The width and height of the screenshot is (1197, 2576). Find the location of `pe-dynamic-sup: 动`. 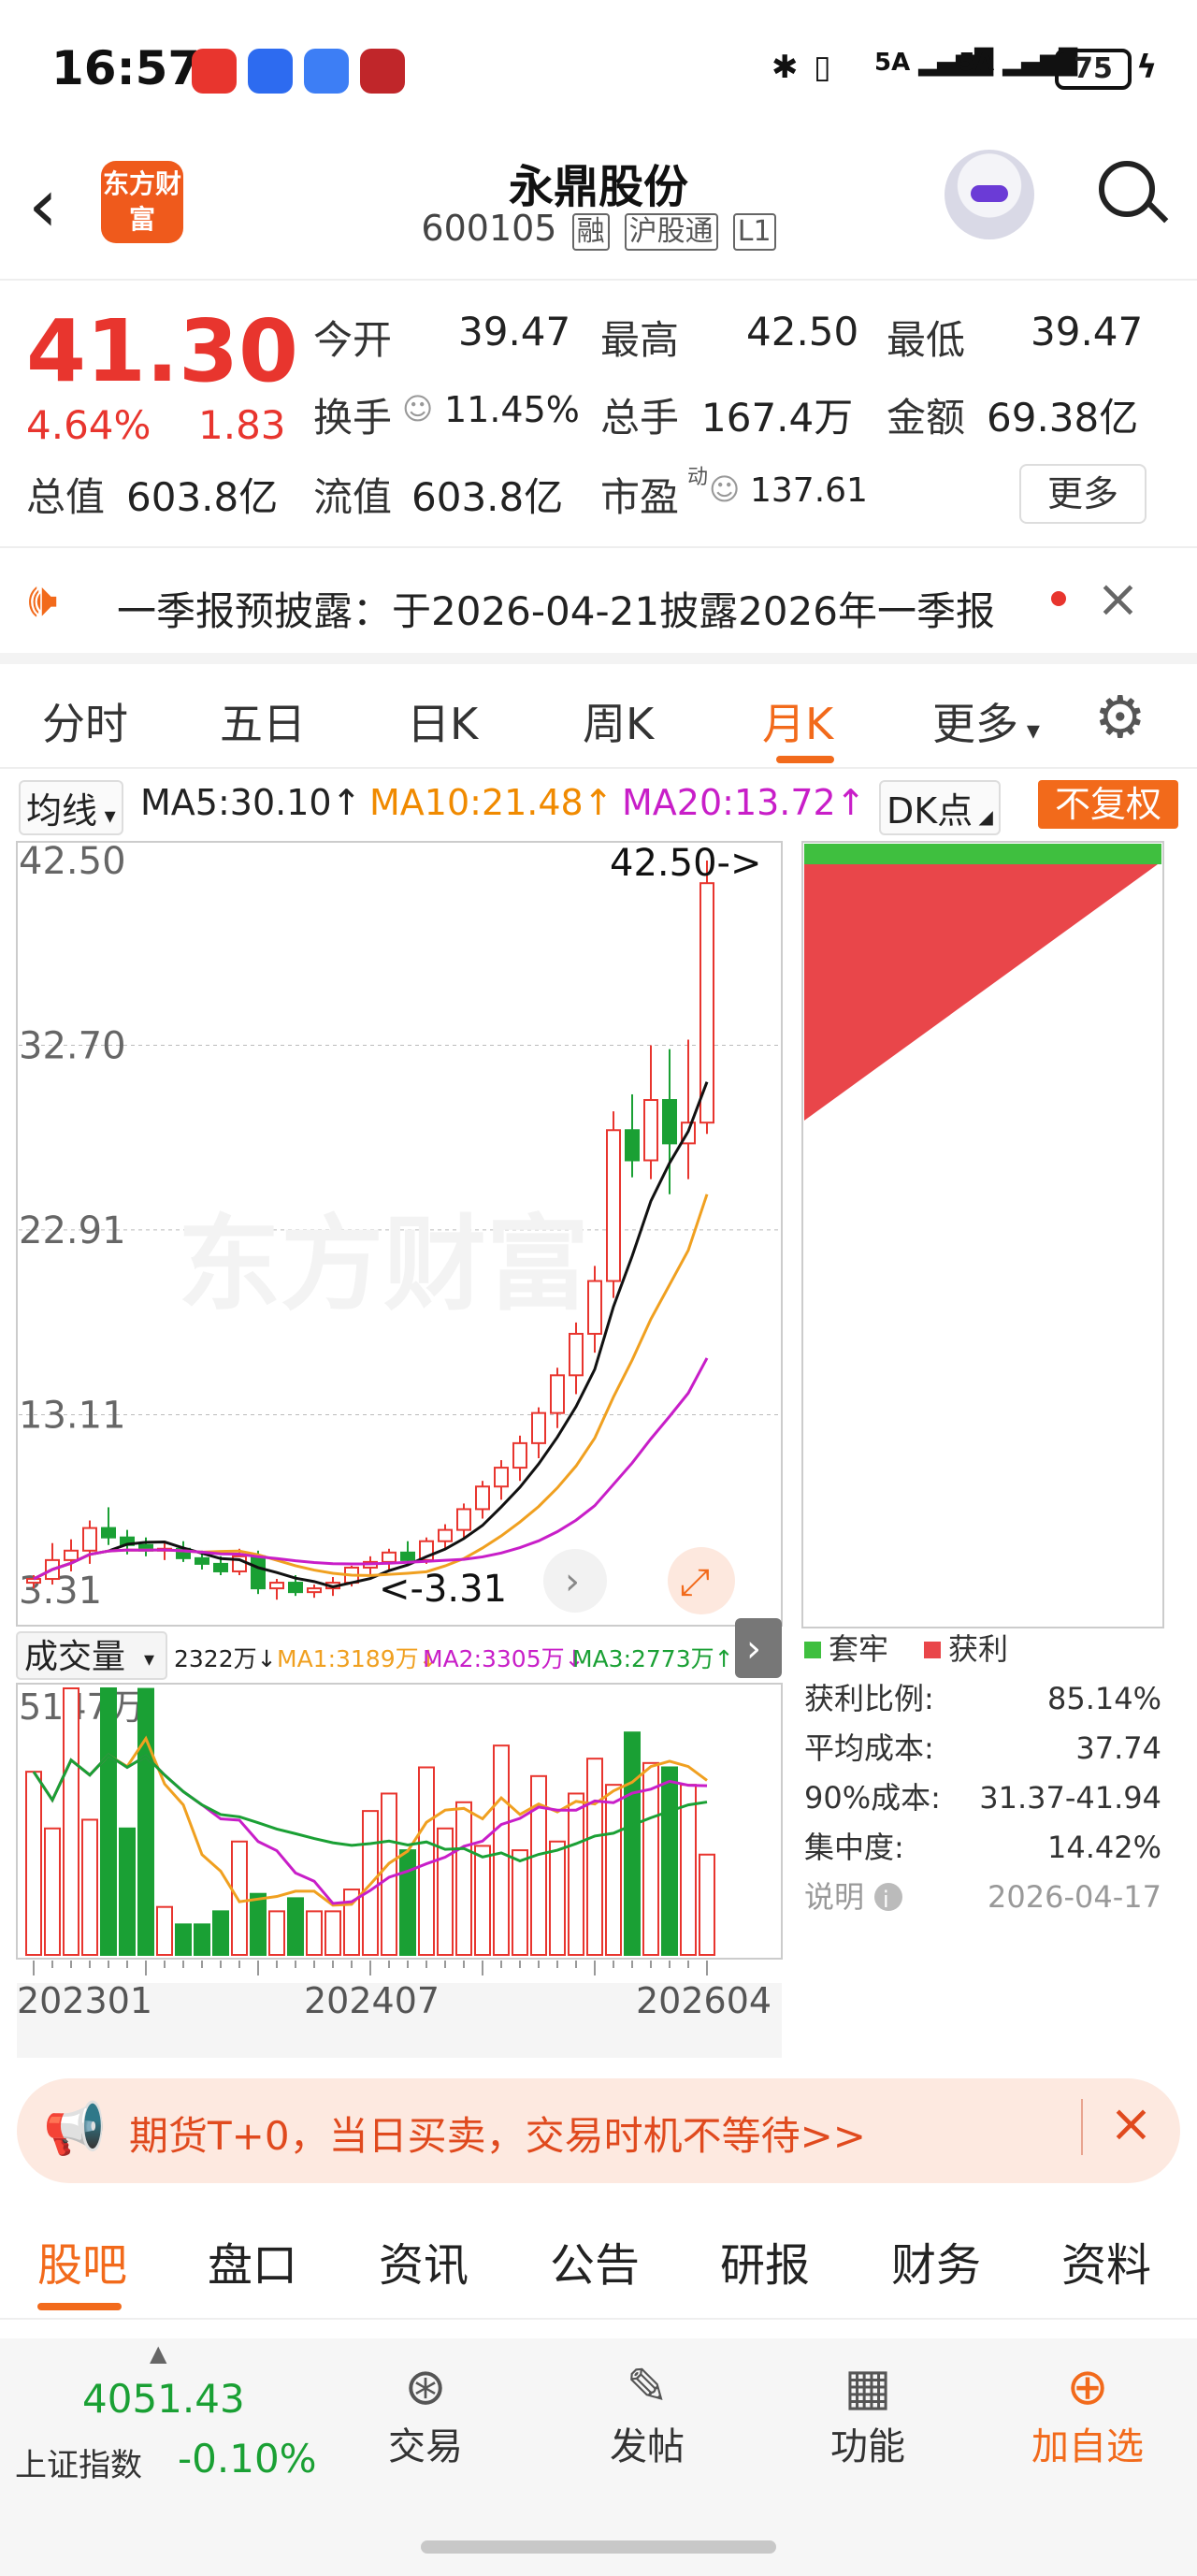

pe-dynamic-sup: 动 is located at coordinates (698, 477).